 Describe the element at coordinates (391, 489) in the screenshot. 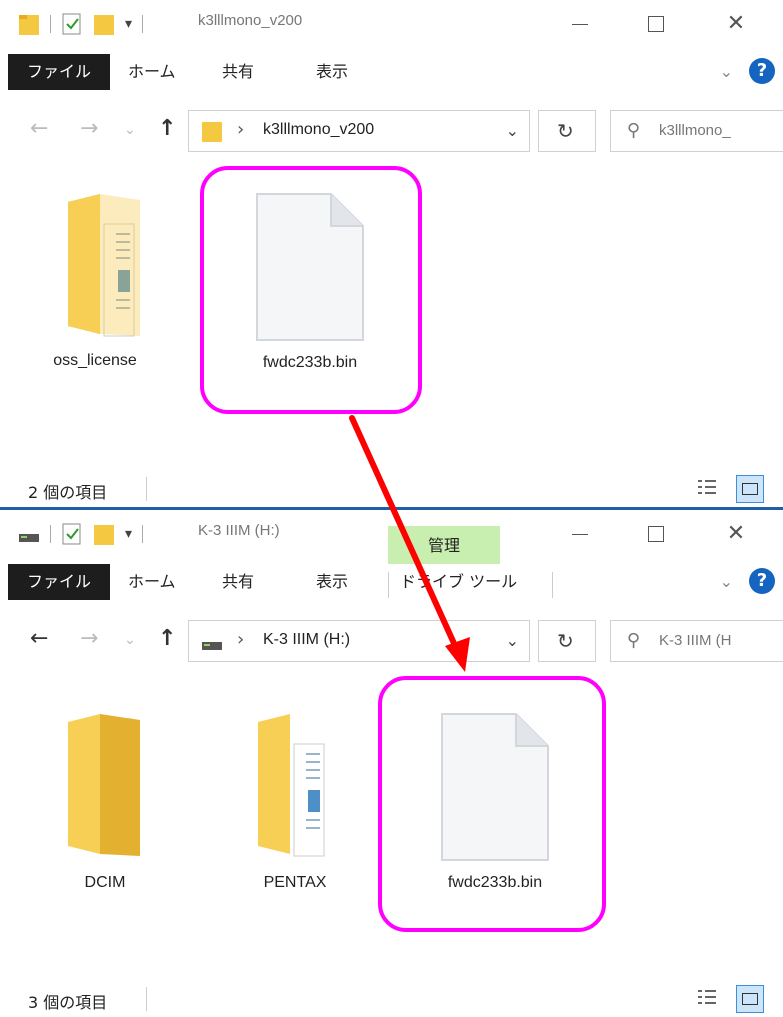

I see `status-bar: 2 個の項目` at that location.